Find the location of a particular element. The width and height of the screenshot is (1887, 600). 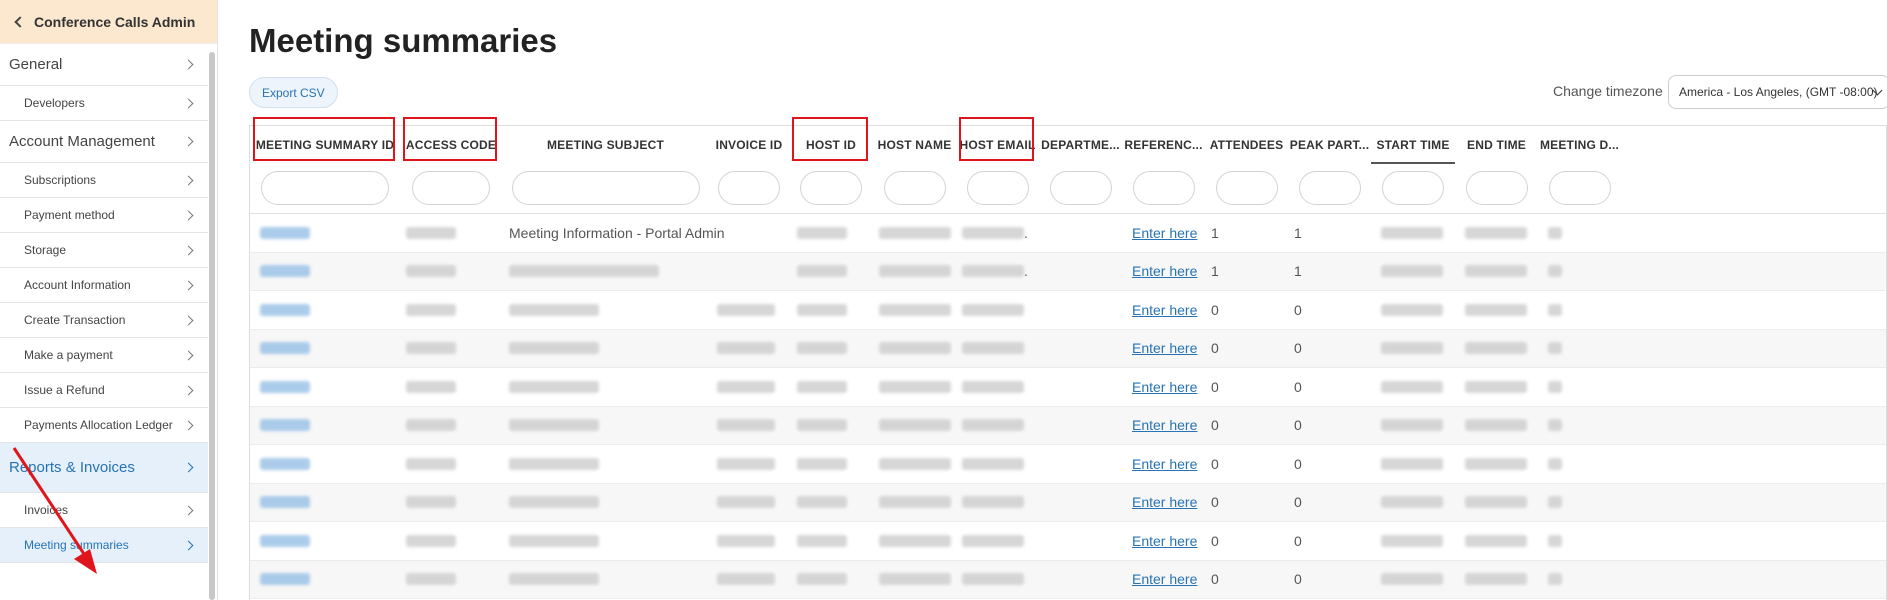

timezone-value: America - Los Angeles, (GMT -08:00) is located at coordinates (1778, 92).